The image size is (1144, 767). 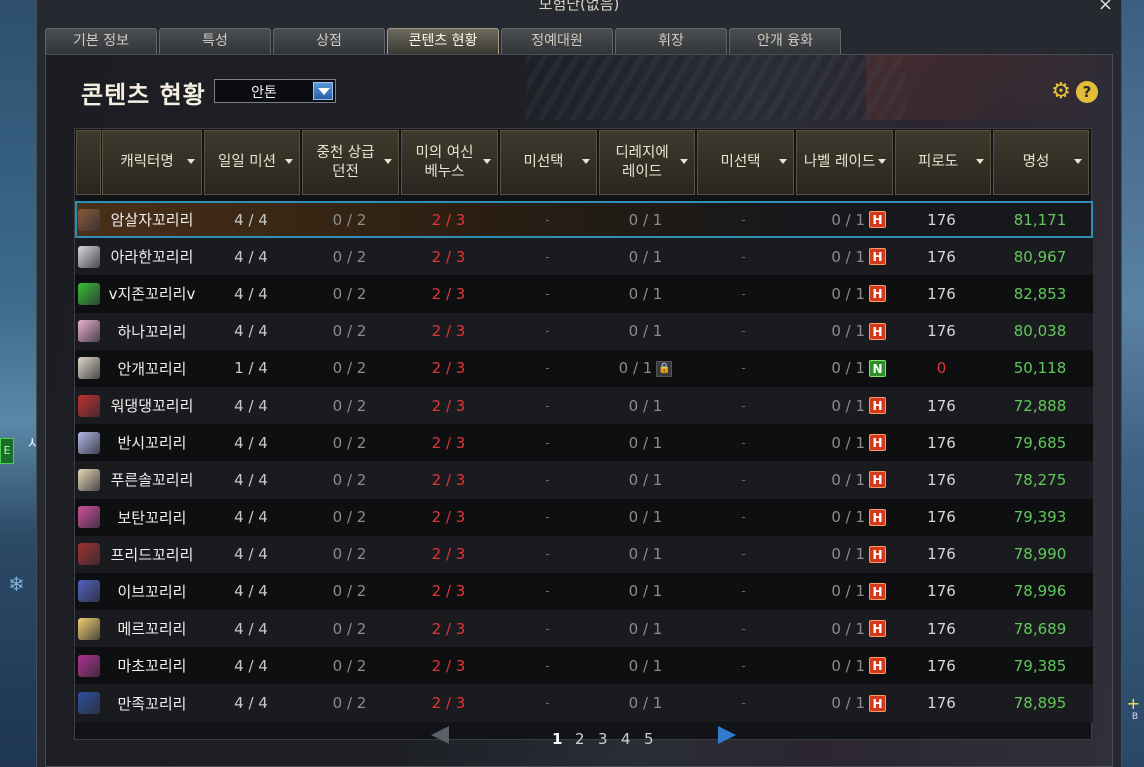 I want to click on tab-1: 특성, so click(x=215, y=41).